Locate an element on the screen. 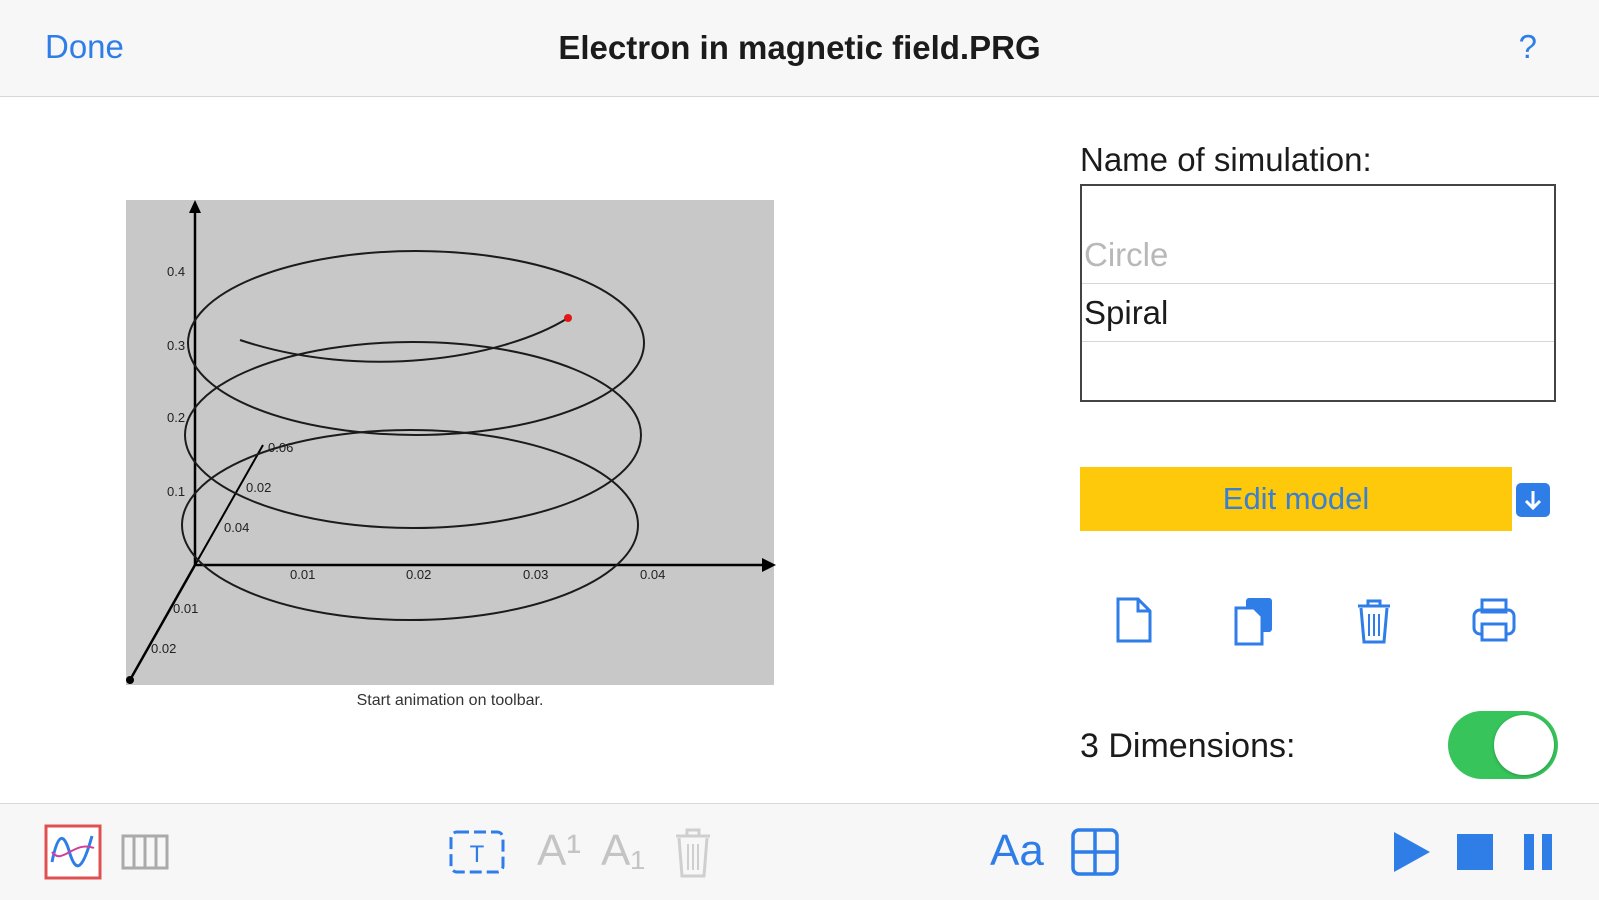 The image size is (1599, 900). stop-icon is located at coordinates (1475, 852).